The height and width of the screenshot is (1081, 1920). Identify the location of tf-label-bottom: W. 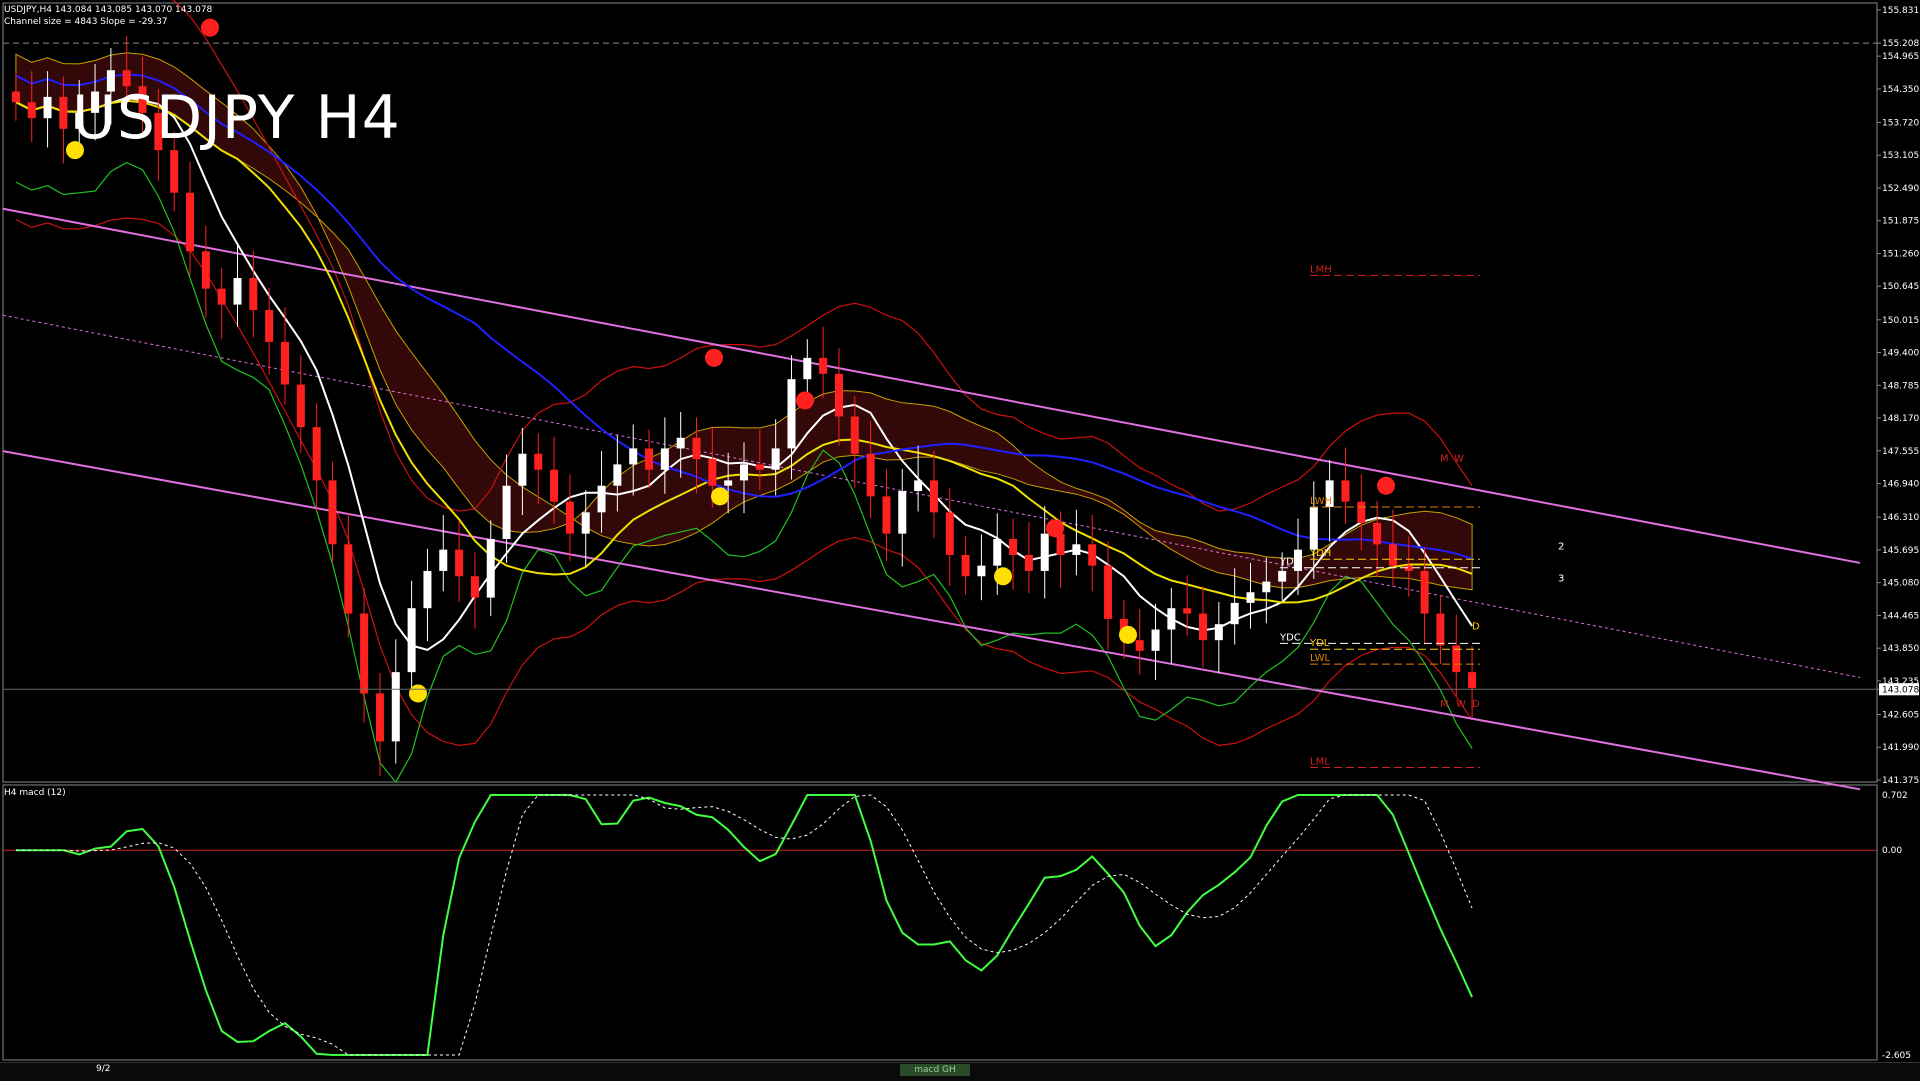
(1461, 704).